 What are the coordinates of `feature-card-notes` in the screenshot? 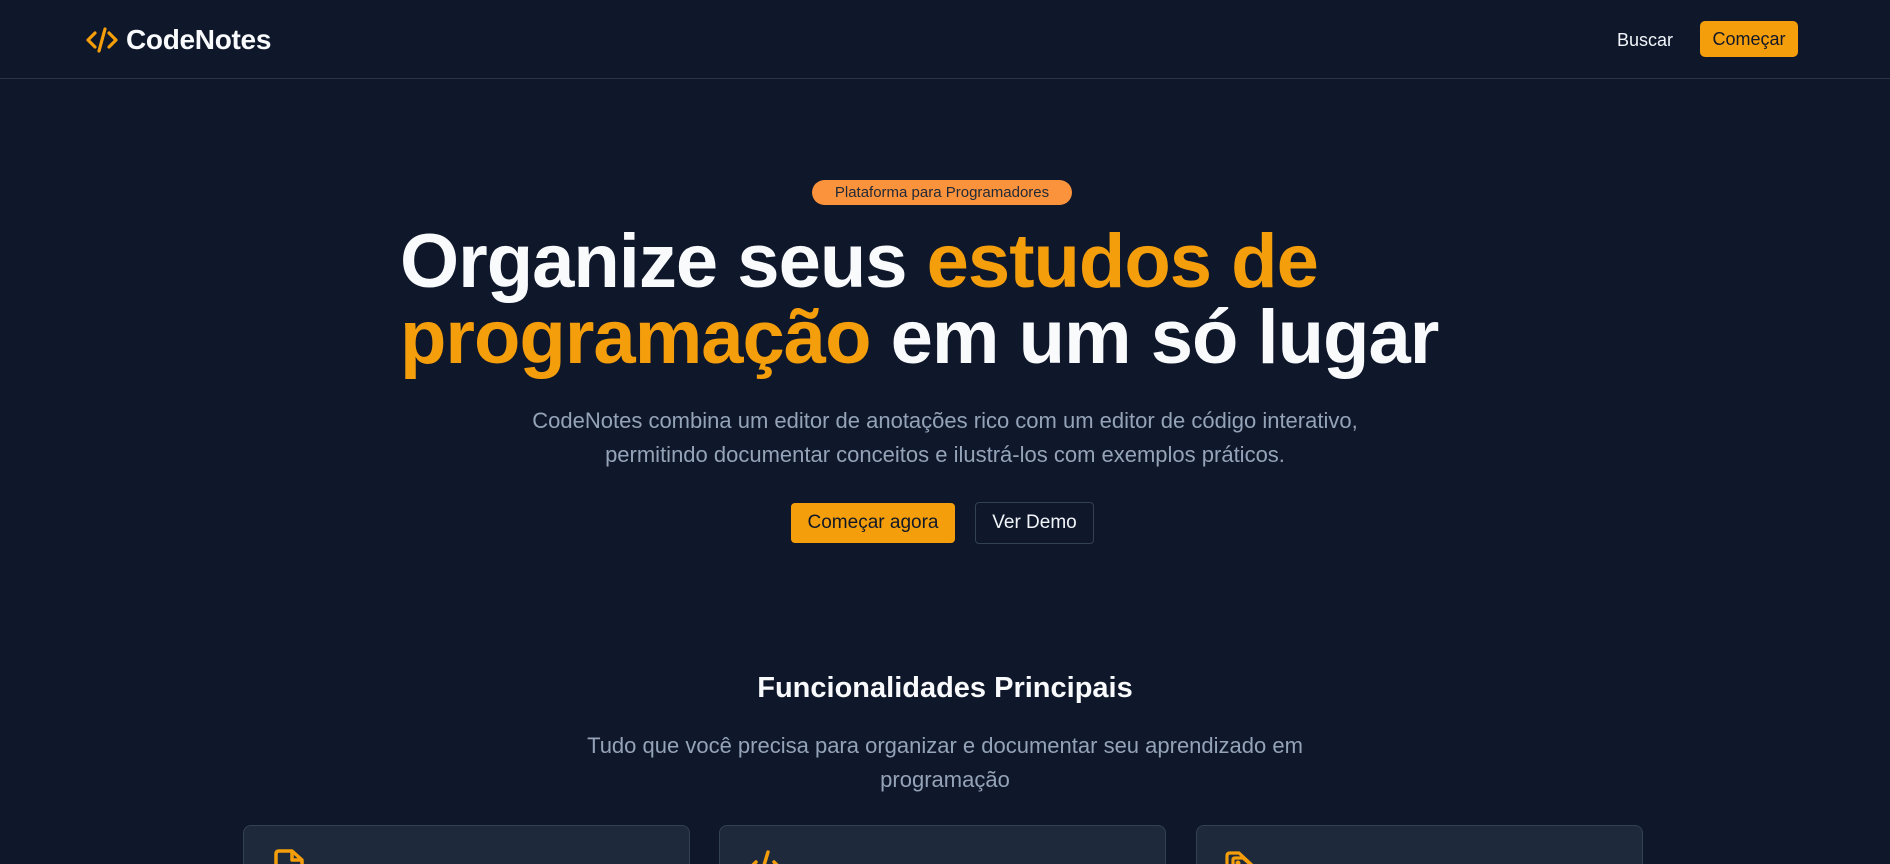 It's located at (466, 844).